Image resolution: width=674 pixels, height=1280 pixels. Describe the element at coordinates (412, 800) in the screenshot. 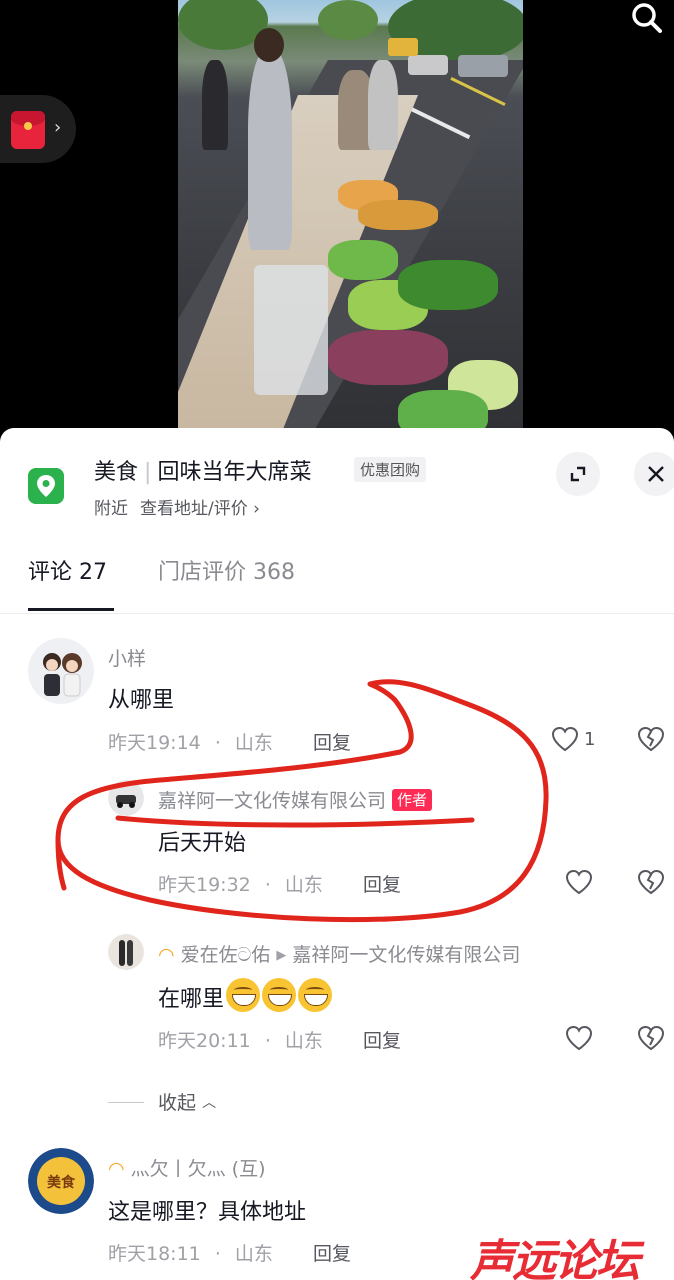

I see `author-badge: 作者` at that location.